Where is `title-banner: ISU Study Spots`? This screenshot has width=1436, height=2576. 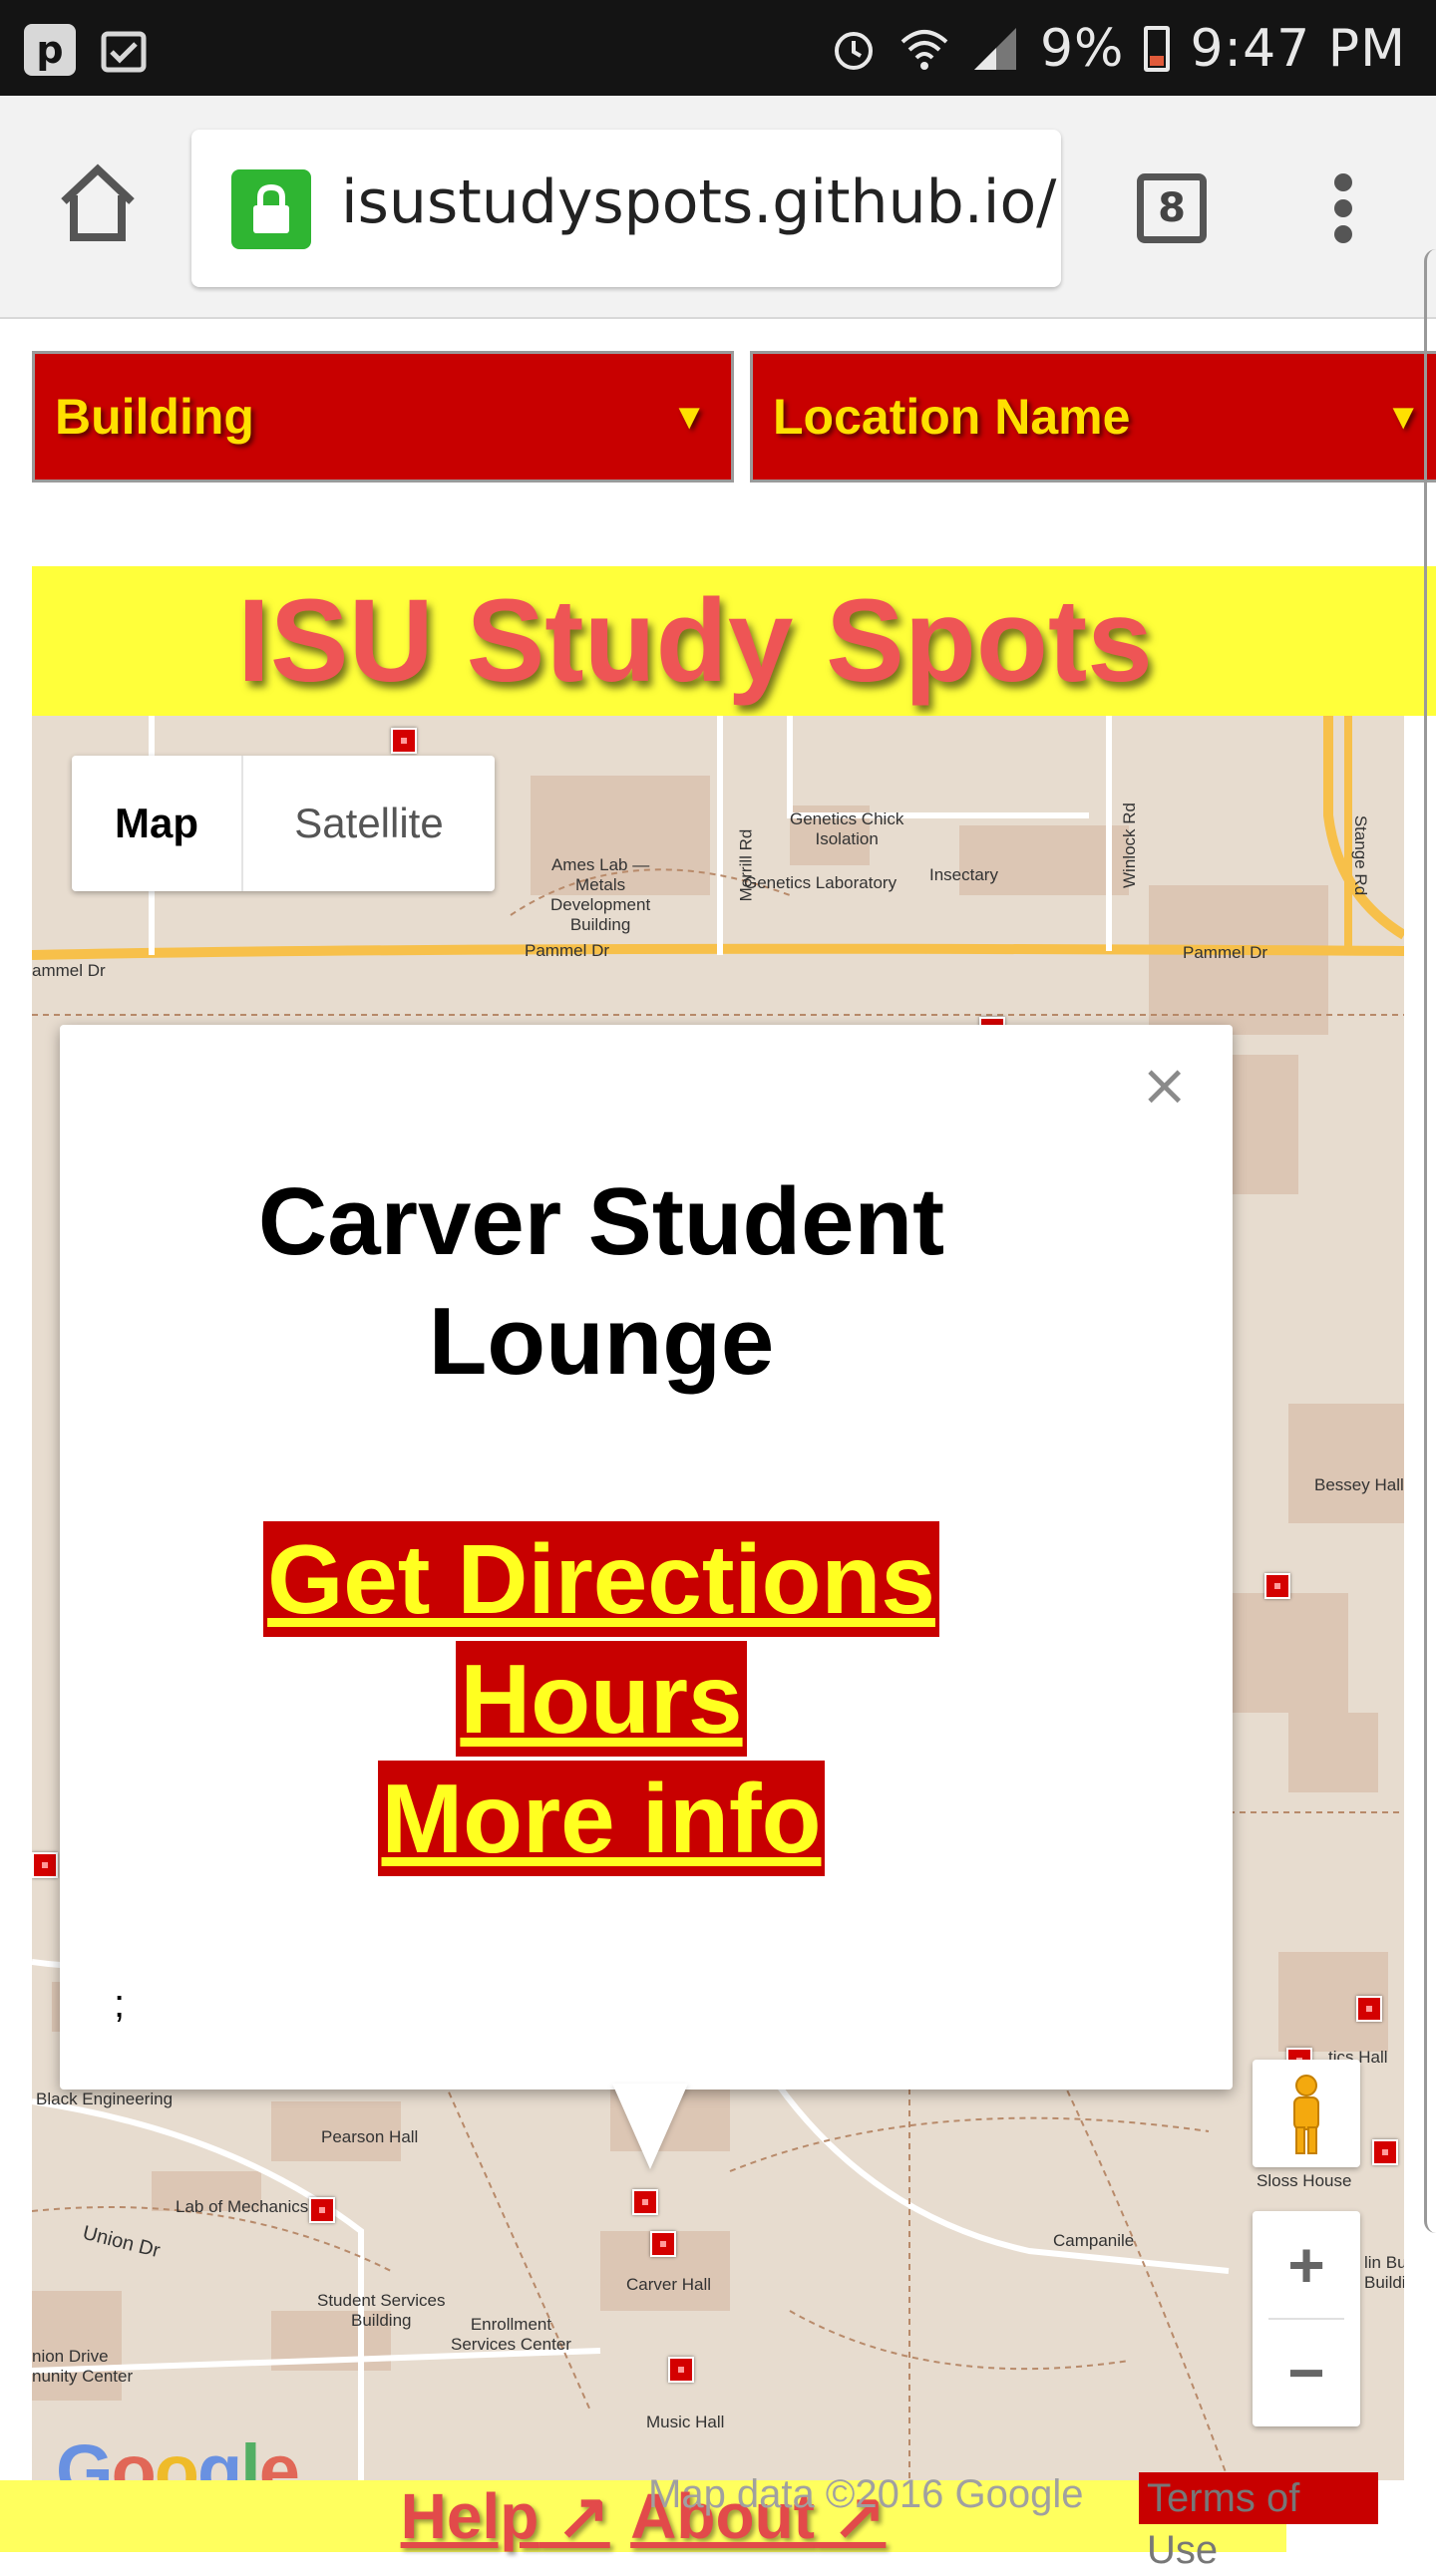
title-banner: ISU Study Spots is located at coordinates (734, 641).